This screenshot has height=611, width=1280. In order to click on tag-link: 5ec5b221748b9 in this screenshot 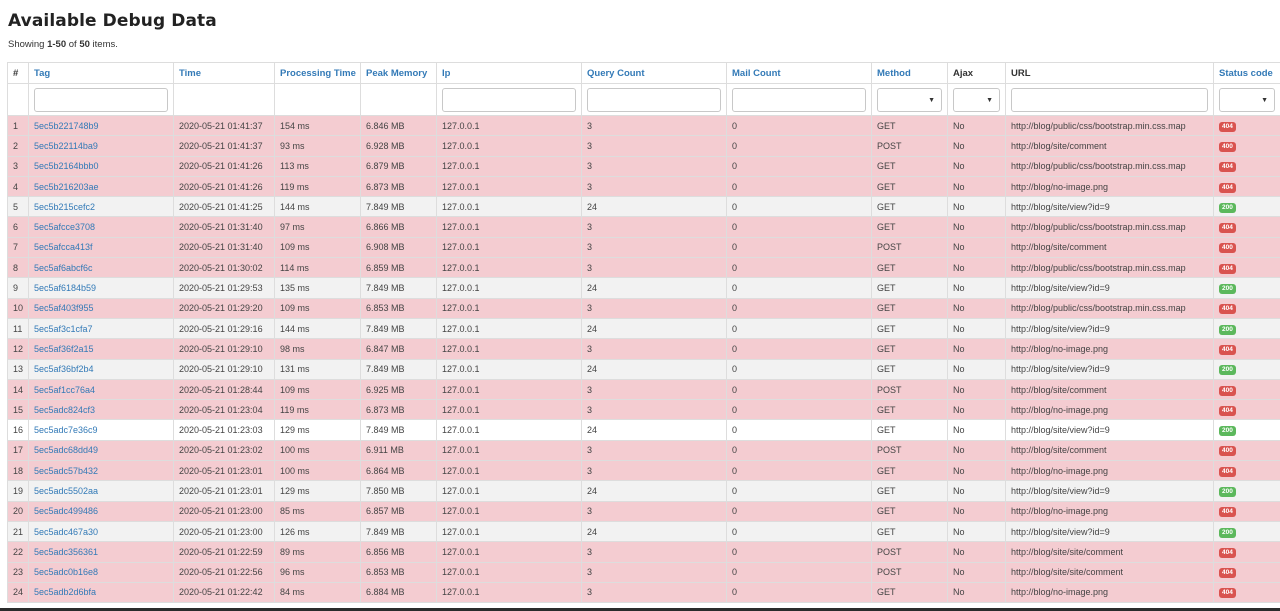, I will do `click(66, 126)`.